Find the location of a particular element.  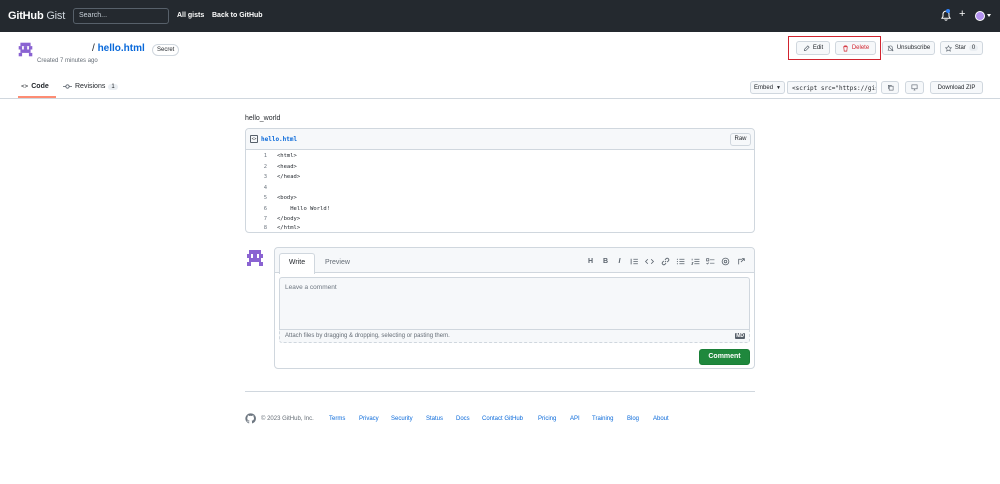

open-desktop-button is located at coordinates (914, 87).